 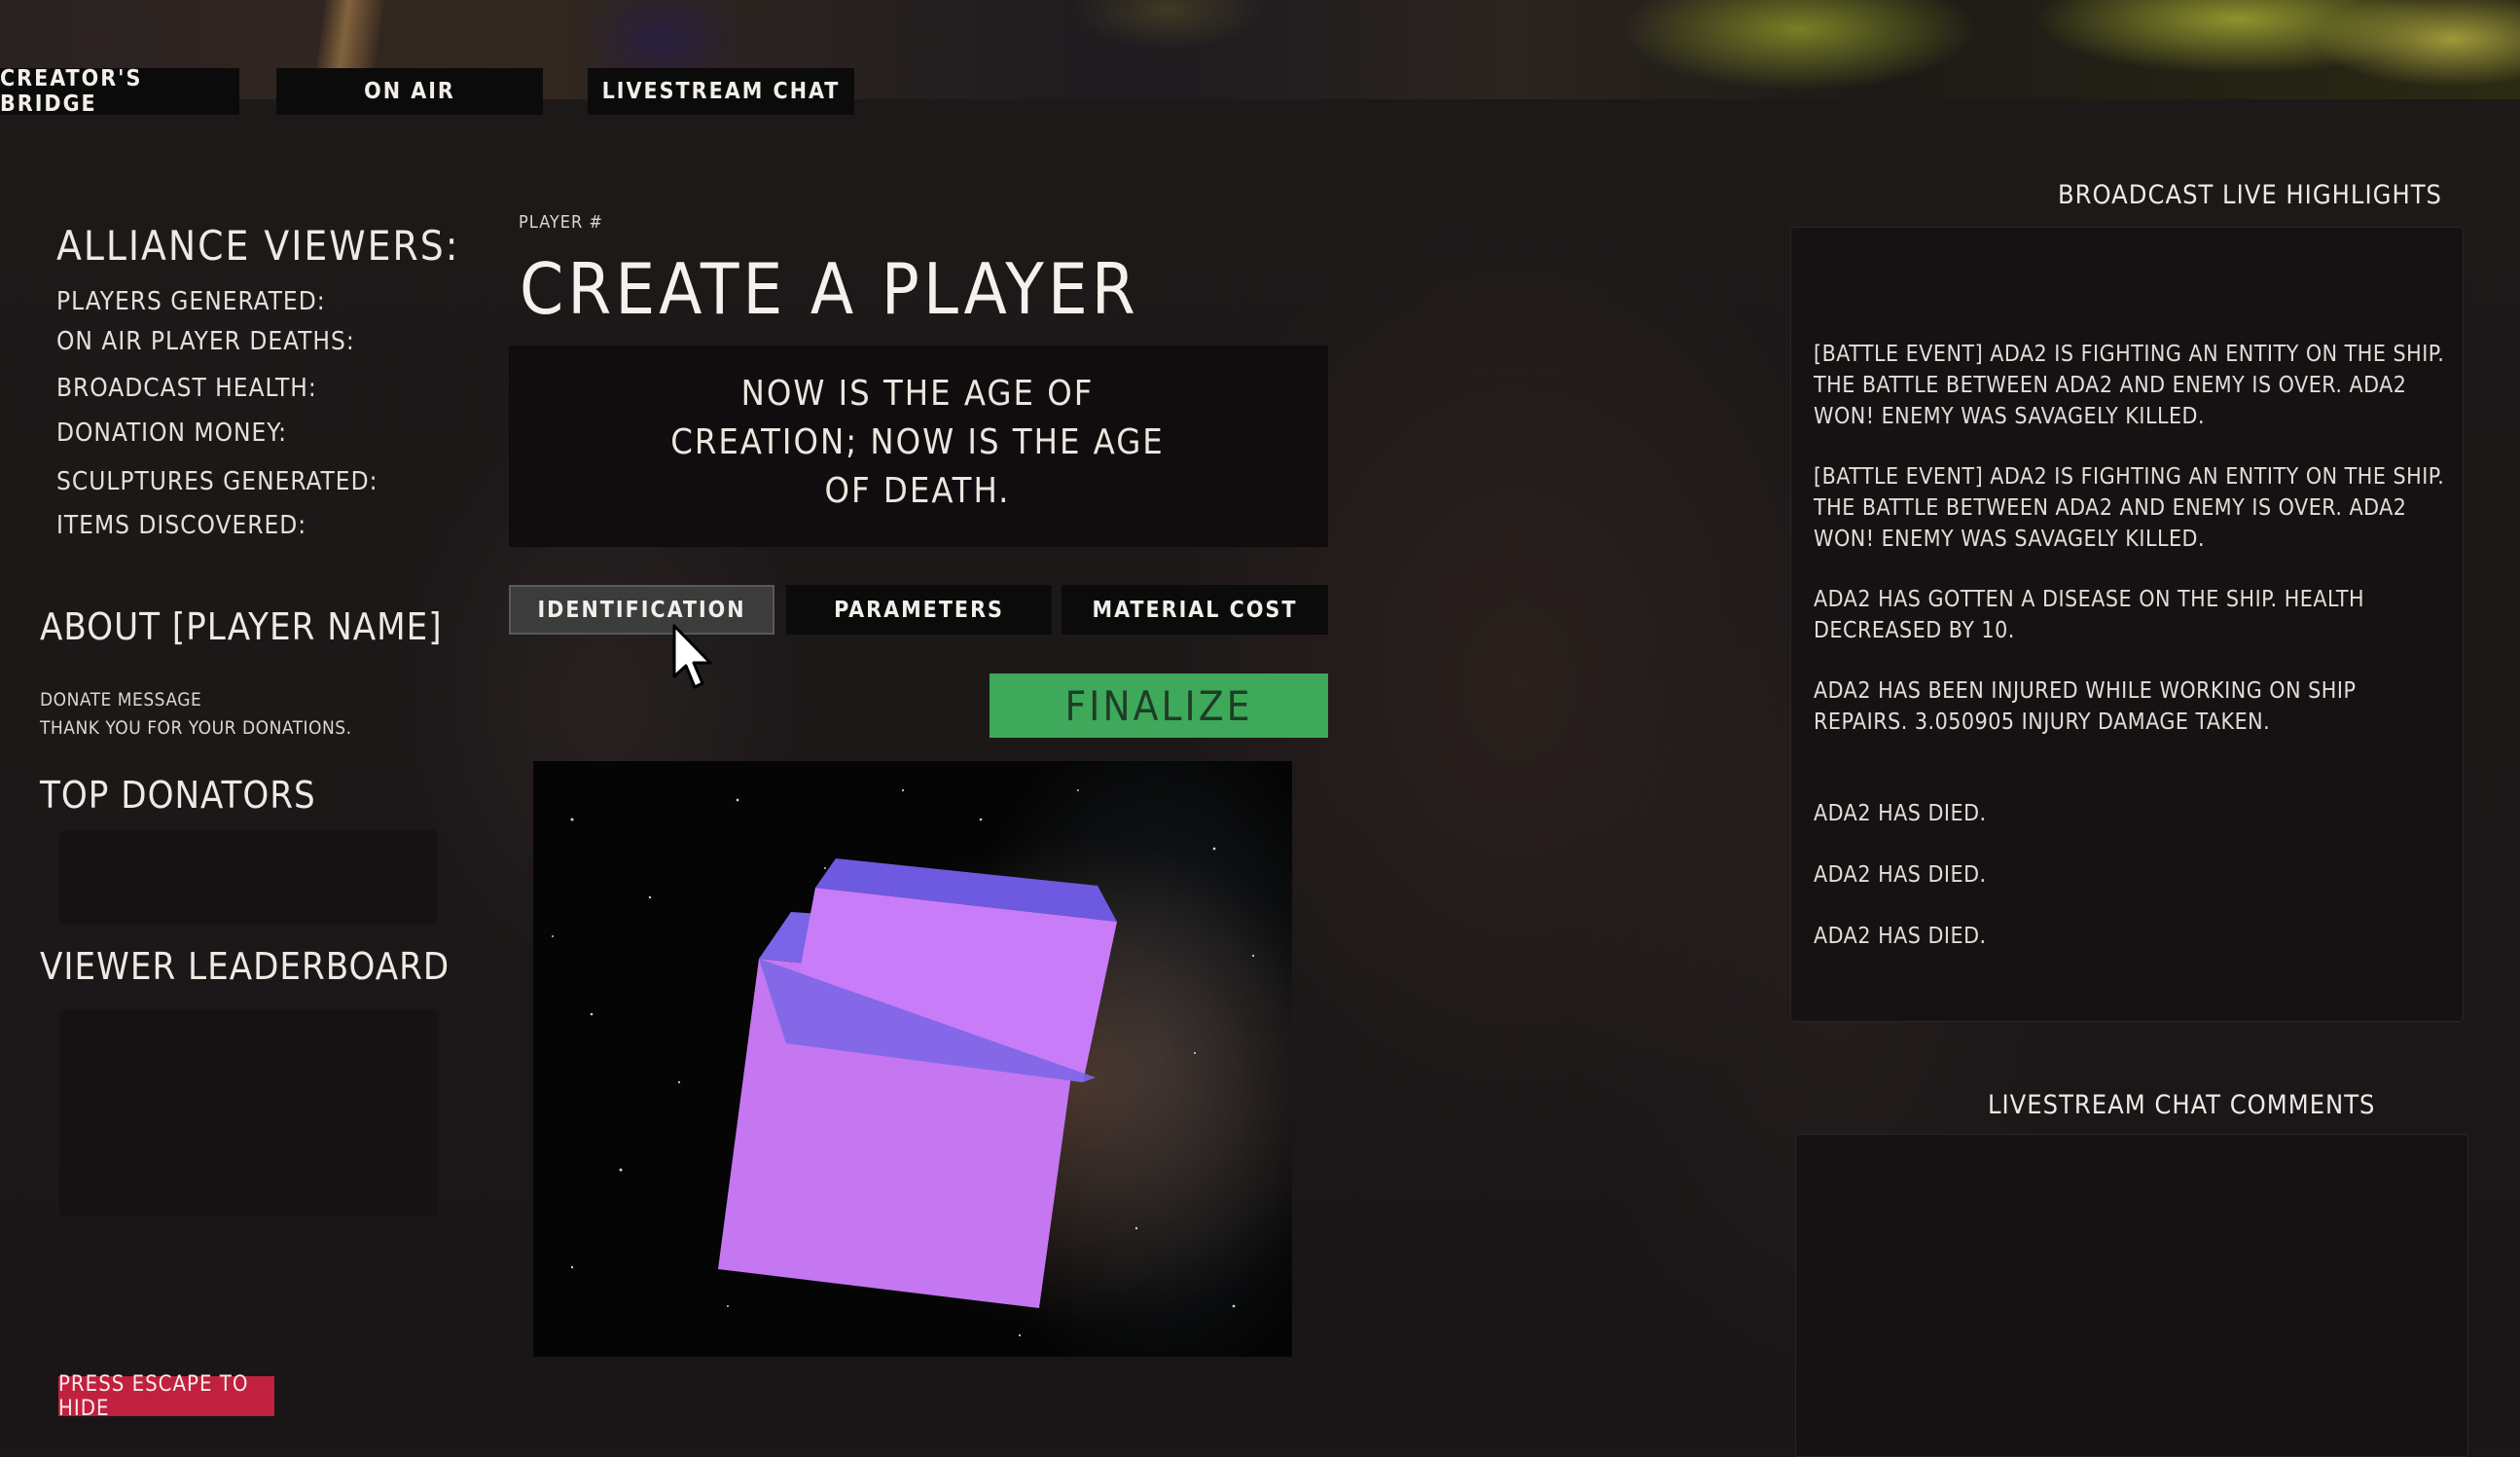 What do you see at coordinates (2131, 1295) in the screenshot?
I see `chat-comments-panel` at bounding box center [2131, 1295].